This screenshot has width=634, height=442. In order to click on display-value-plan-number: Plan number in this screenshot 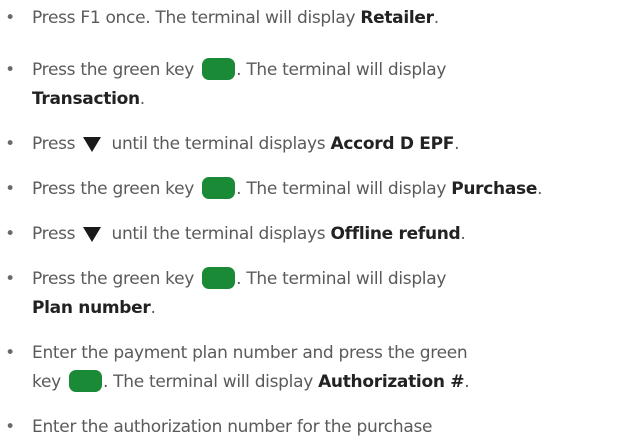, I will do `click(91, 308)`.